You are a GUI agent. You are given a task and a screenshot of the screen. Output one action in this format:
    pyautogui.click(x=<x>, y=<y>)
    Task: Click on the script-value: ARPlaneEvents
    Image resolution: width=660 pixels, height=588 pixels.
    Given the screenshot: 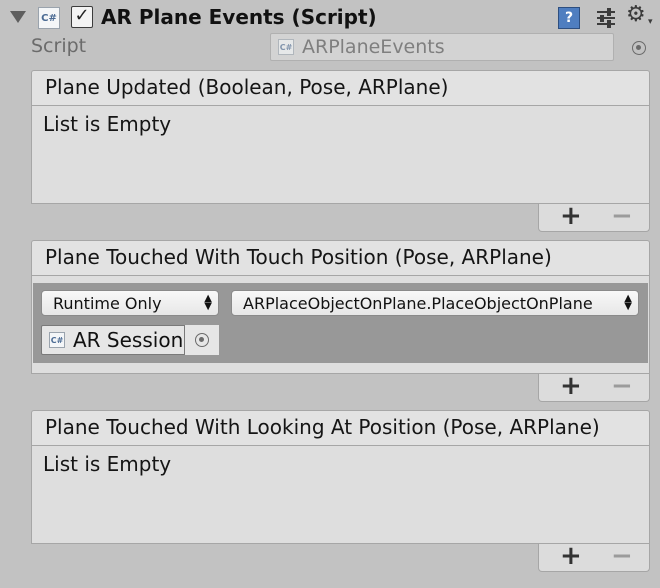 What is the action you would take?
    pyautogui.click(x=373, y=47)
    